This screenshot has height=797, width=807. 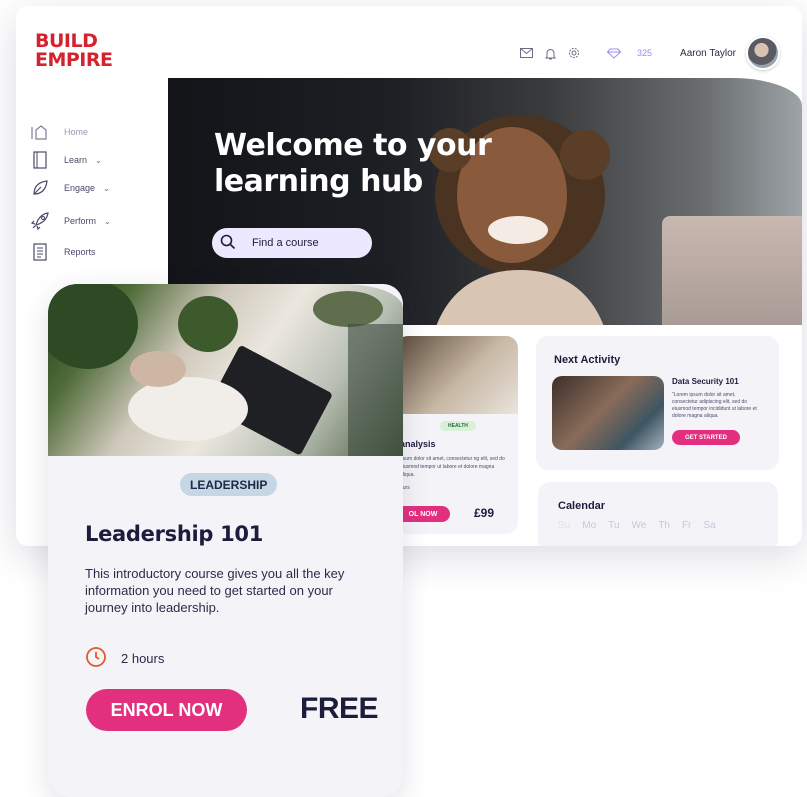 What do you see at coordinates (587, 360) in the screenshot?
I see `next-activity-title: Next Activity` at bounding box center [587, 360].